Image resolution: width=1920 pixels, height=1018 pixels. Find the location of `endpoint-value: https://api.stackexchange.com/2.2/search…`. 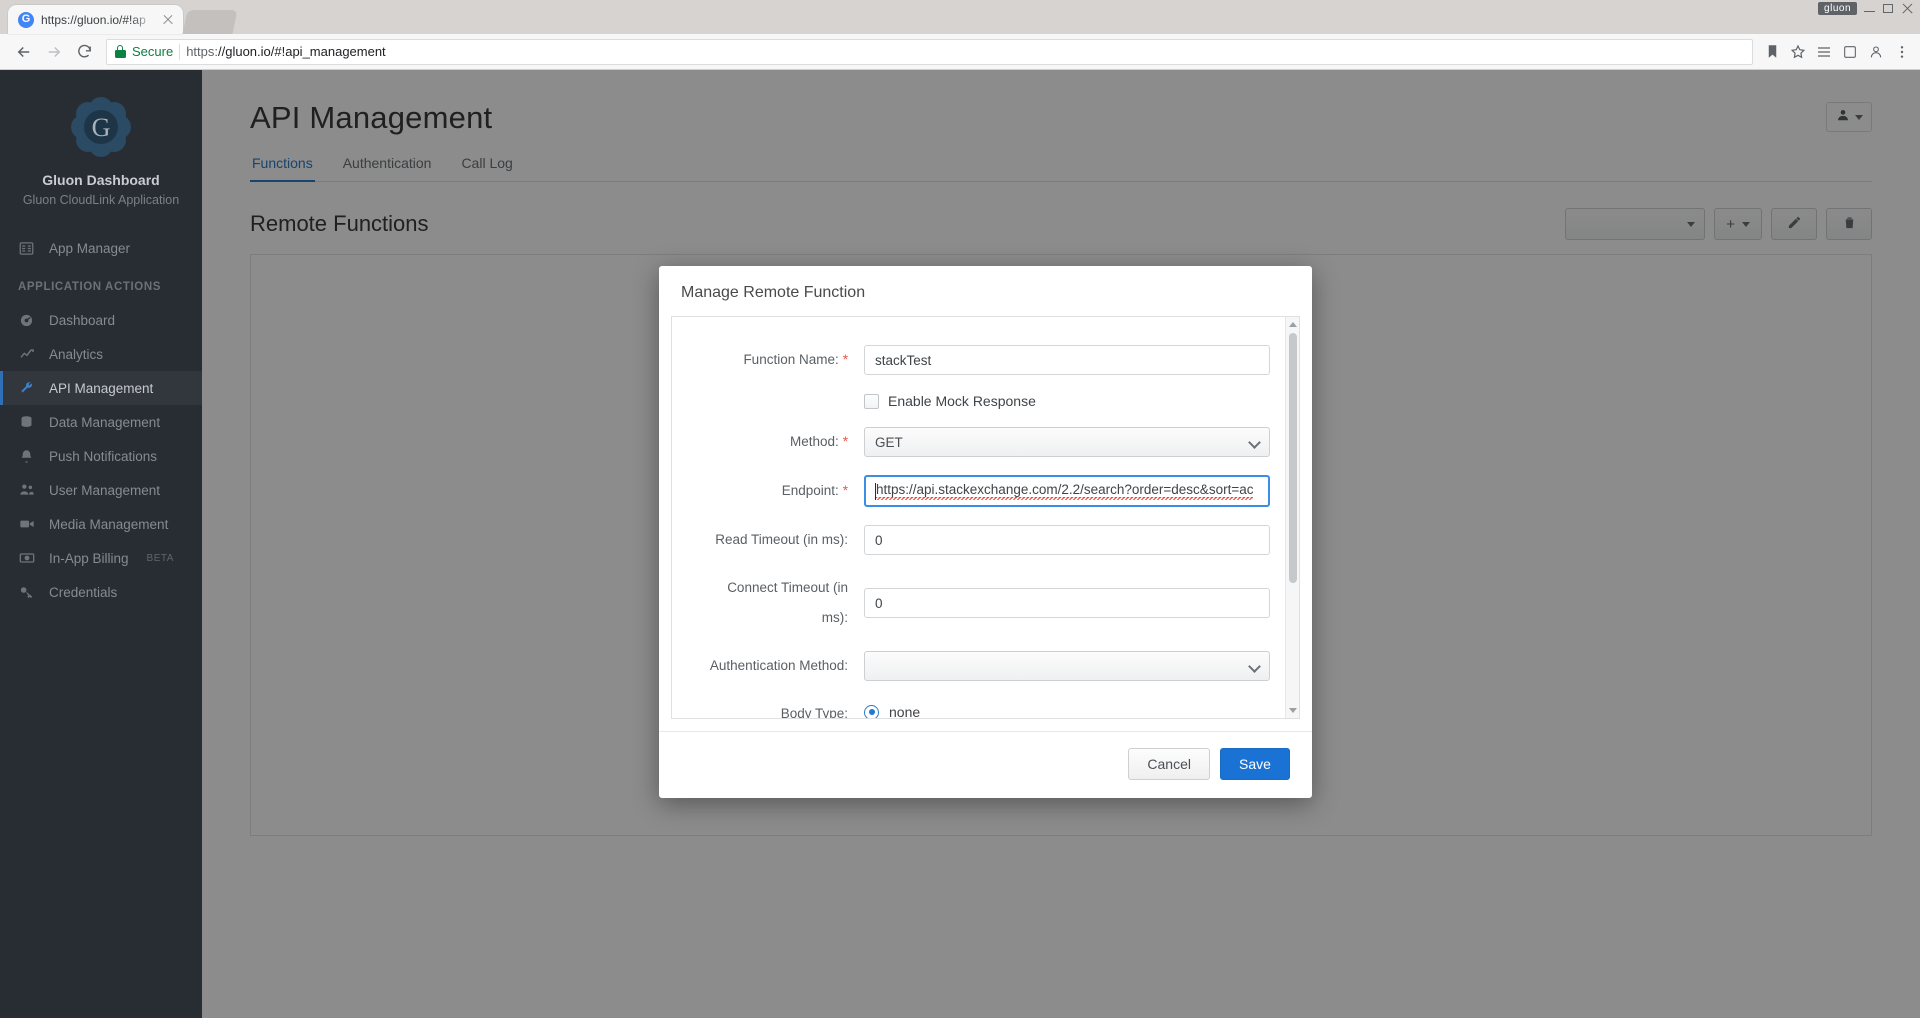

endpoint-value: https://api.stackexchange.com/2.2/search… is located at coordinates (1065, 491).